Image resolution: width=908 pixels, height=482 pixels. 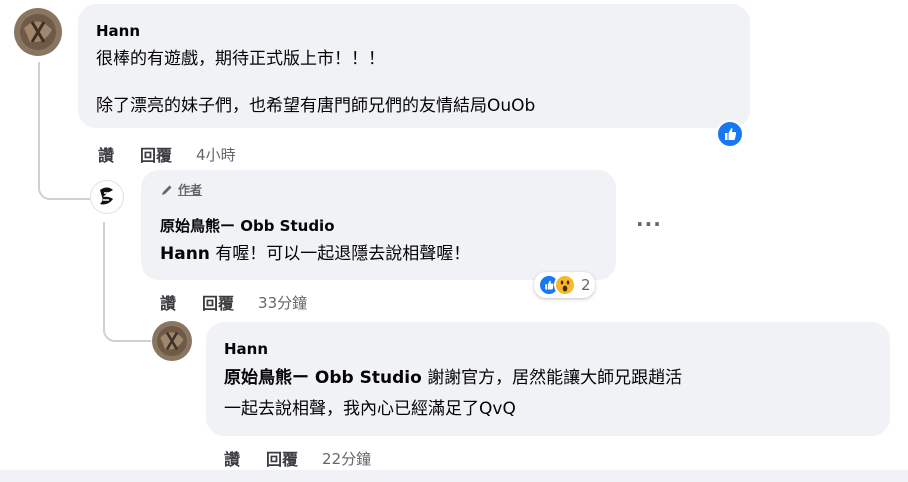 What do you see at coordinates (555, 378) in the screenshot?
I see `comment-text-body: 謝謝官方，居然能讓大師兄跟趙活` at bounding box center [555, 378].